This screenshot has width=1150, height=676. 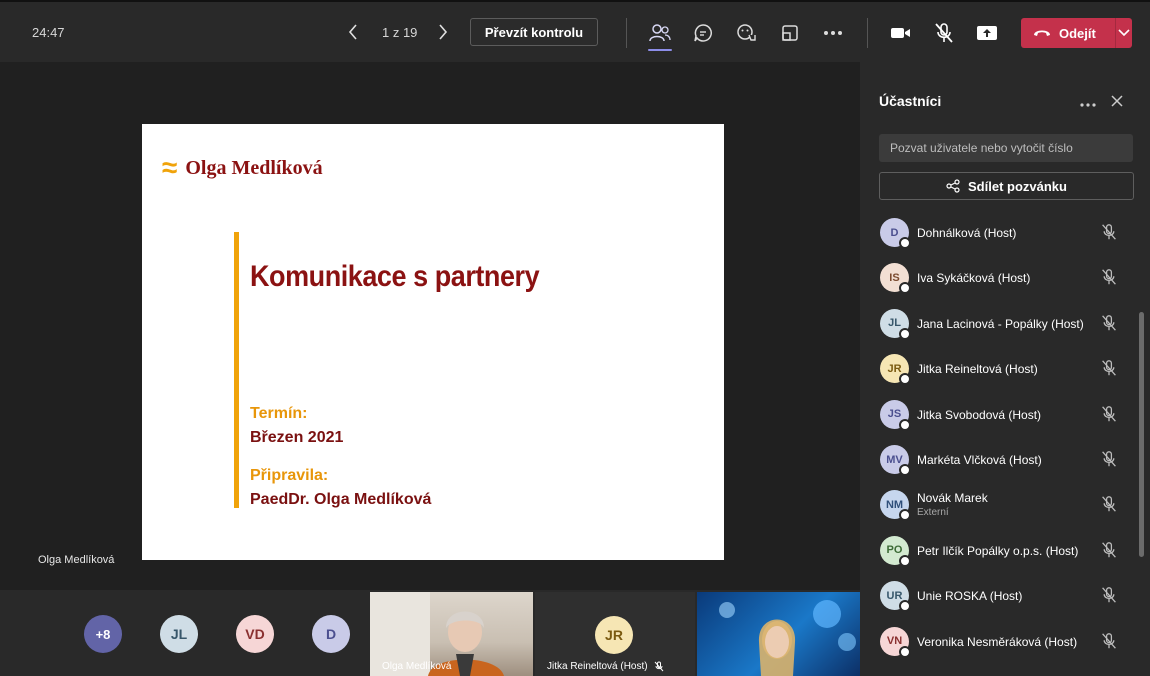 I want to click on microphone-button, so click(x=944, y=33).